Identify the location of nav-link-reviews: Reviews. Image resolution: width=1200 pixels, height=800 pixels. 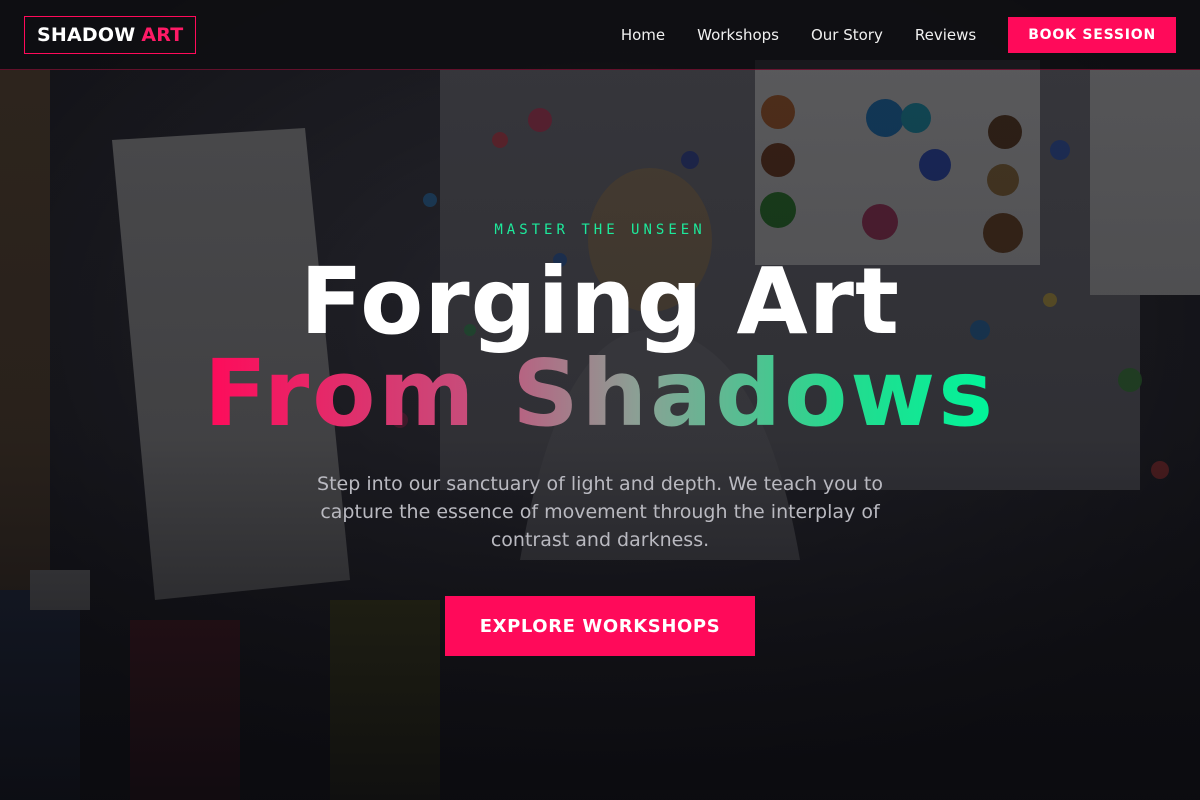
(945, 35).